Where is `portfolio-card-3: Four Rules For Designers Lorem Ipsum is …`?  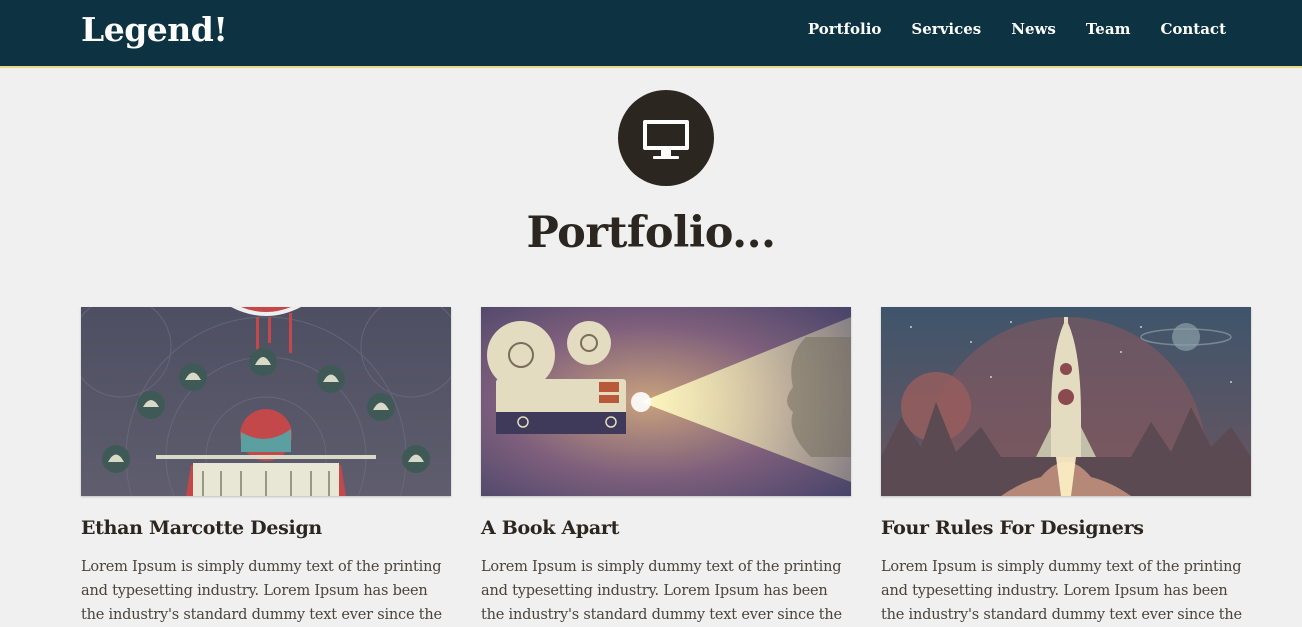
portfolio-card-3: Four Rules For Designers Lorem Ipsum is … is located at coordinates (1066, 467).